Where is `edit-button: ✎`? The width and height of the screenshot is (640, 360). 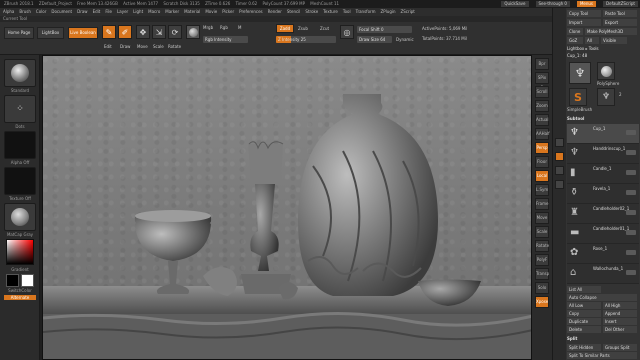
edit-button: ✎ is located at coordinates (109, 32).